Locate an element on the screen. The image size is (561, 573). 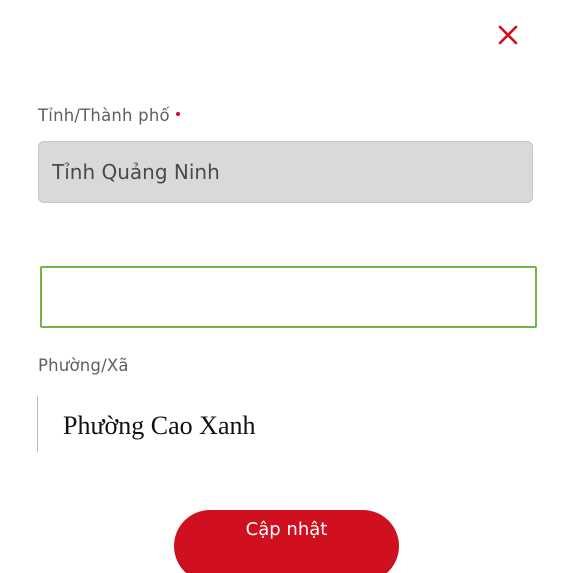
province-label: Tỉnh/Thành phố is located at coordinates (109, 115).